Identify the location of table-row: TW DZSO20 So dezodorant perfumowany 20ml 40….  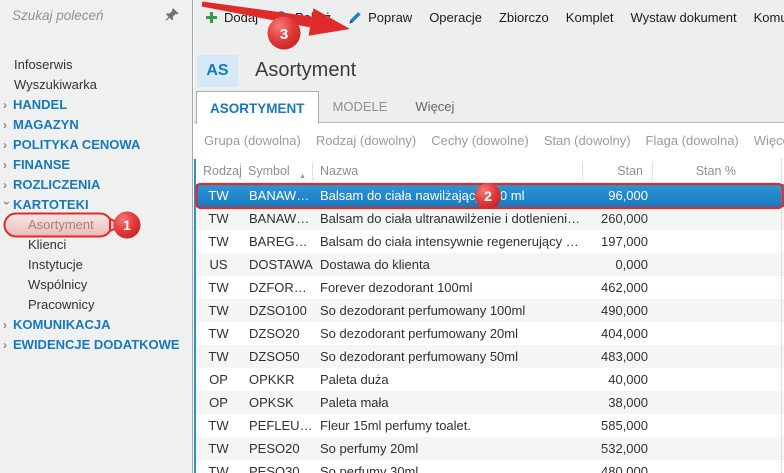
(490, 333).